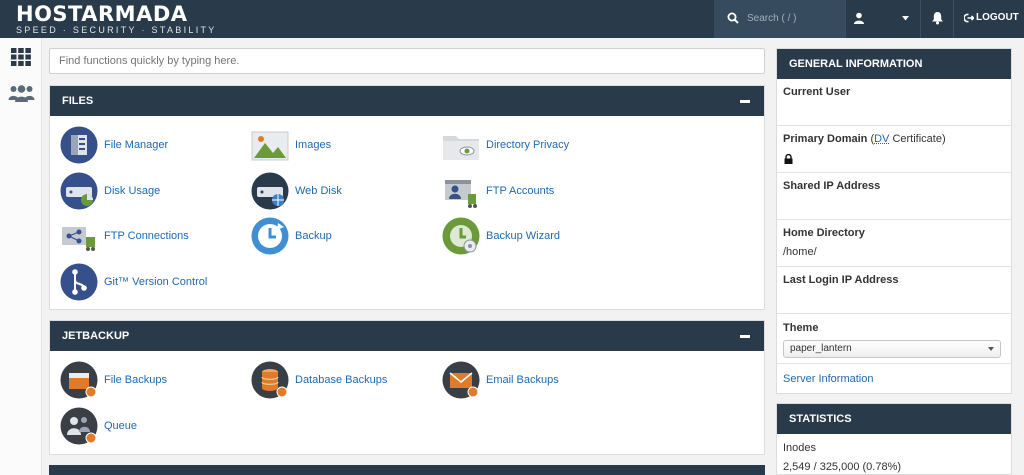 Image resolution: width=1024 pixels, height=475 pixels. I want to click on database-backups-link: Database Backups, so click(319, 380).